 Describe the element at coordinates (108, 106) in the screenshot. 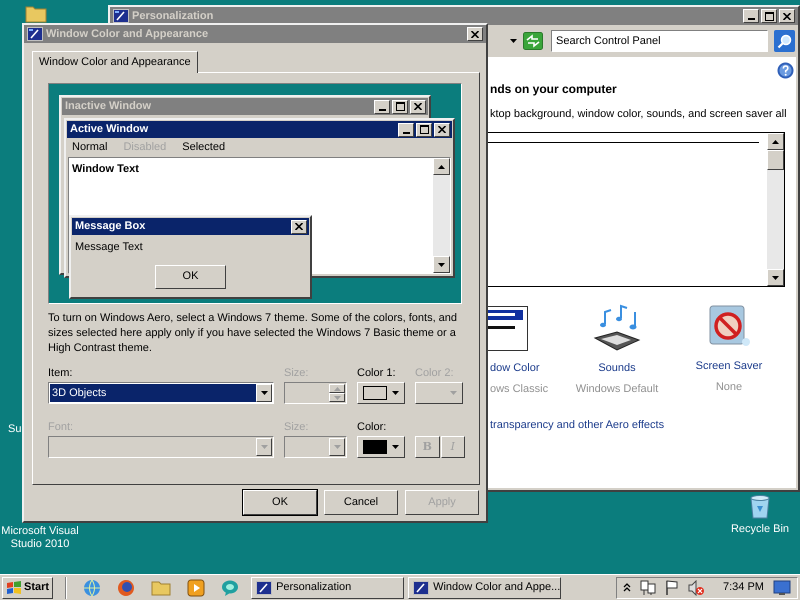

I see `window-title: Inactive Window` at that location.